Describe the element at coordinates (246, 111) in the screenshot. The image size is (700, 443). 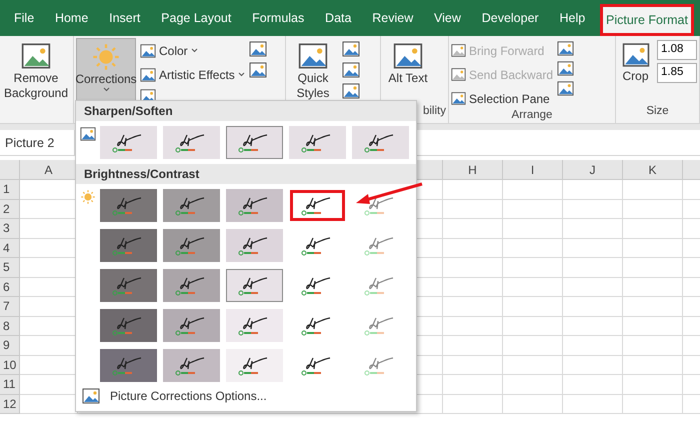
I see `section-header: Sharpen/Soften` at that location.